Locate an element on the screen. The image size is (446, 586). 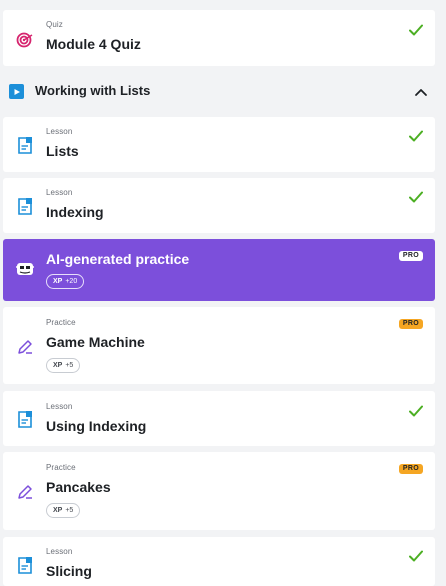
xp-value: +20 is located at coordinates (71, 281).